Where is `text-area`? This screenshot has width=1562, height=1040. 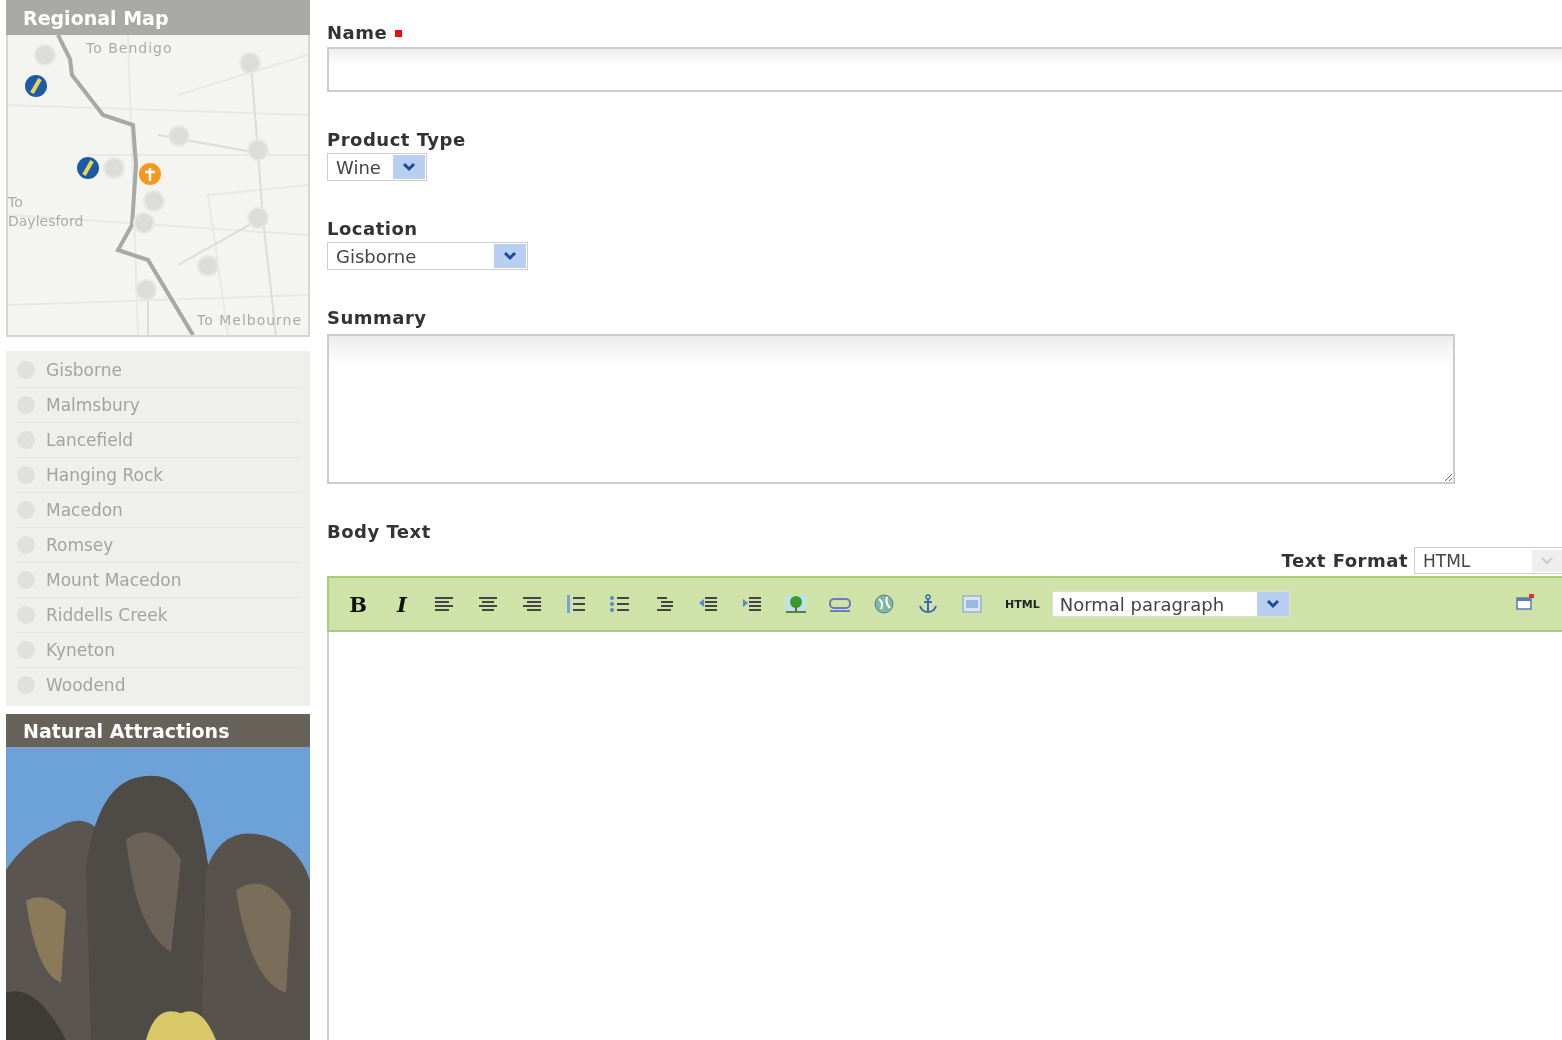 text-area is located at coordinates (891, 409).